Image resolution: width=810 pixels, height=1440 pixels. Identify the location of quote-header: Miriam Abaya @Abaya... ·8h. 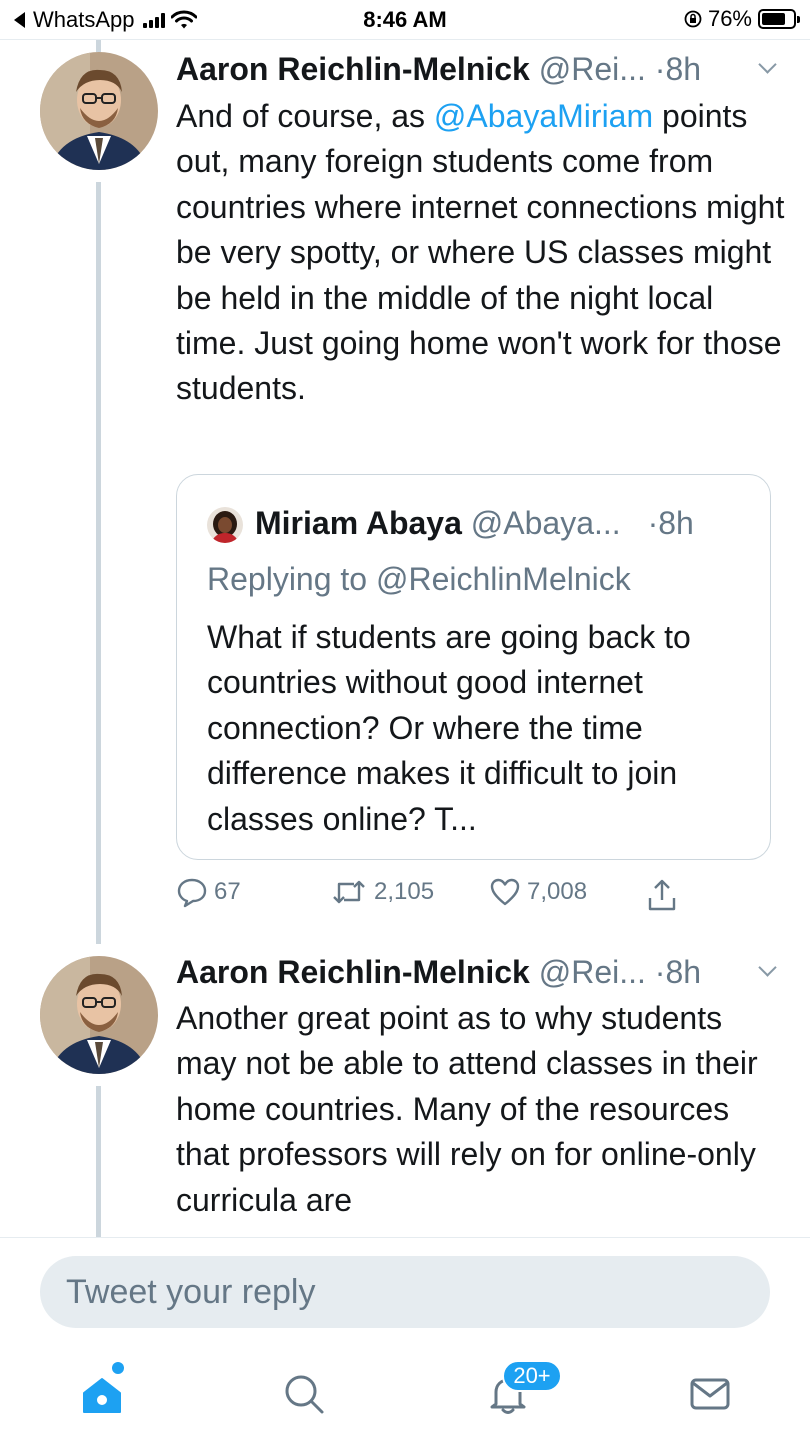
(474, 523).